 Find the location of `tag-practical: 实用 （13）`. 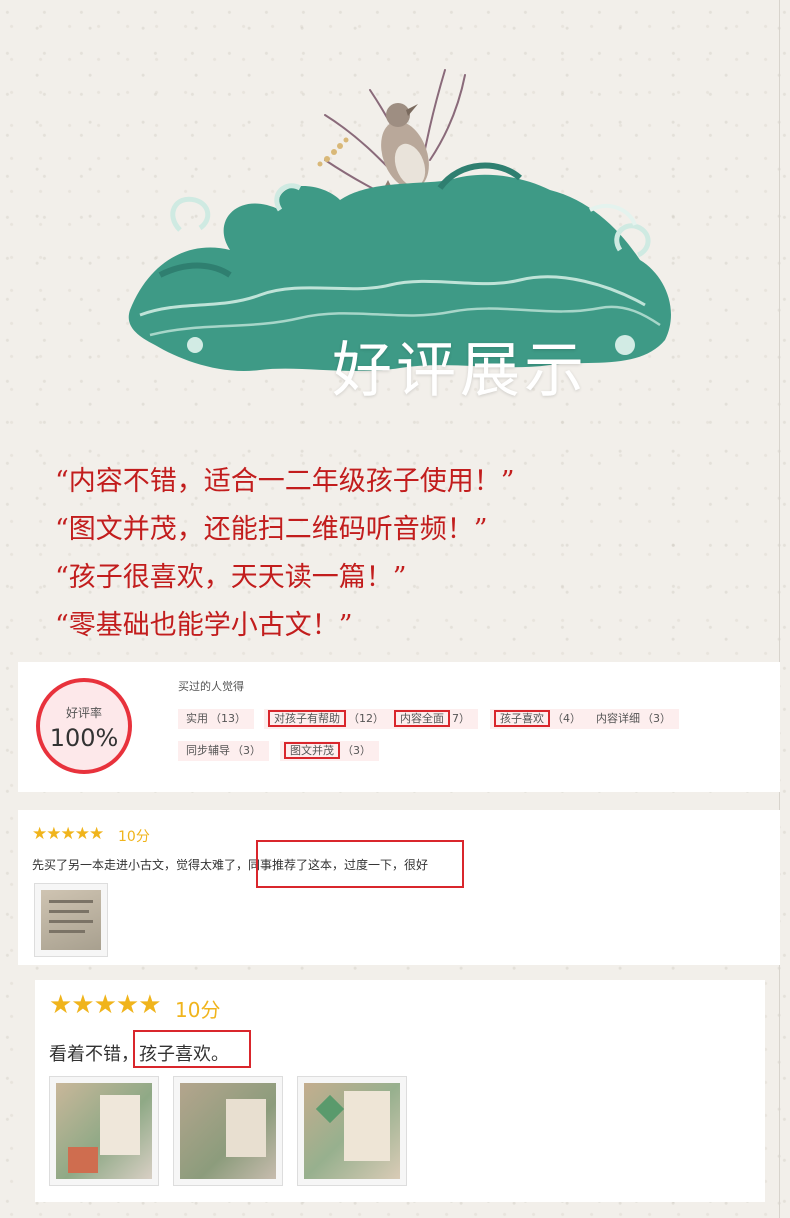

tag-practical: 实用 （13） is located at coordinates (216, 719).